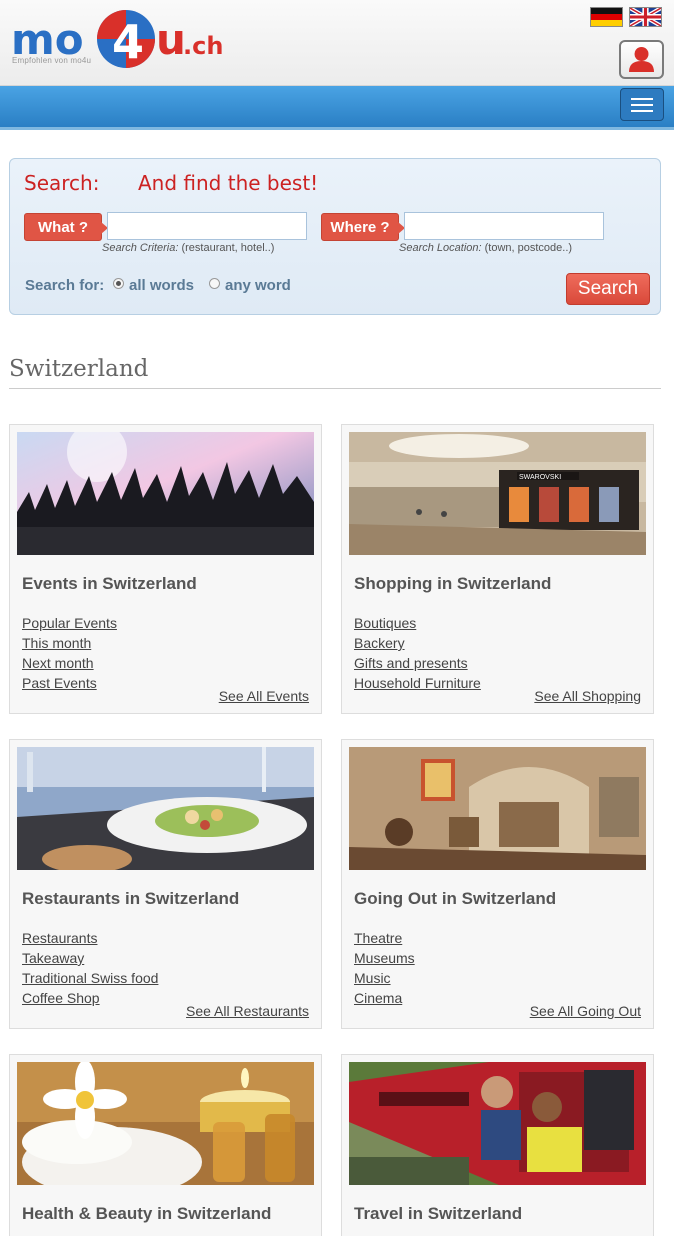  I want to click on section-divider, so click(335, 388).